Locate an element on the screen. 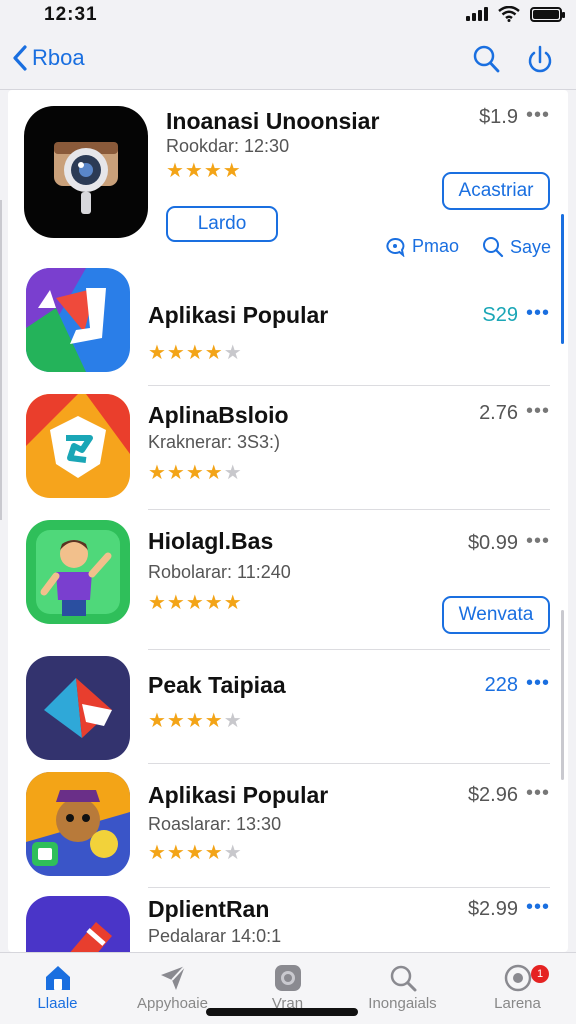  app-price: 228 is located at coordinates (501, 685).